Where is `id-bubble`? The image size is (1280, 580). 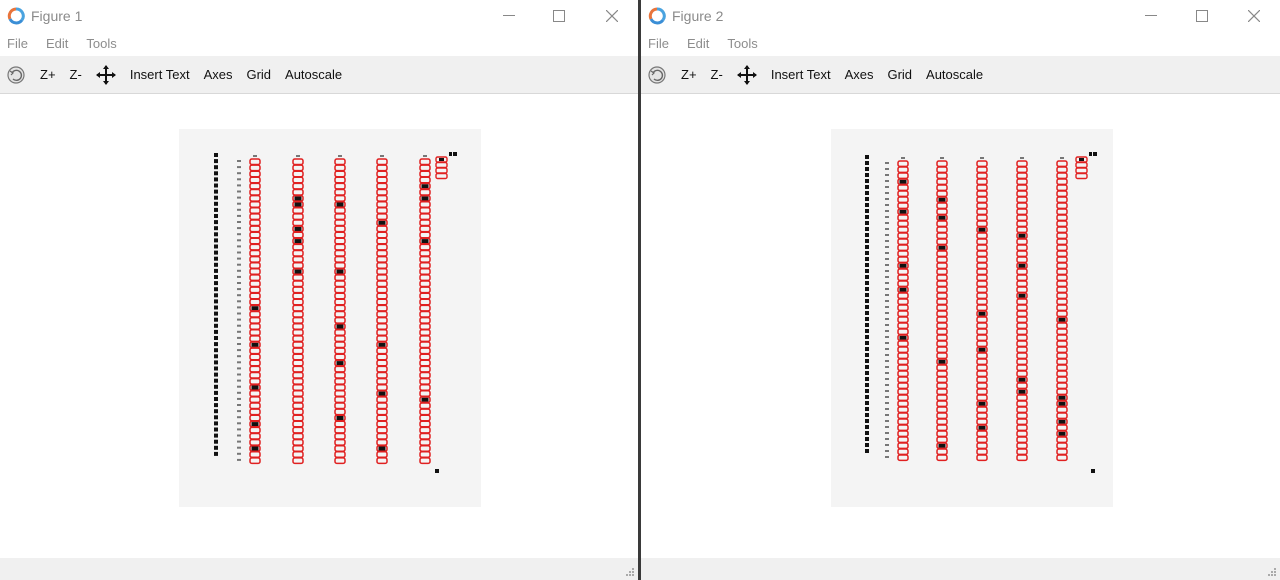 id-bubble is located at coordinates (441, 165).